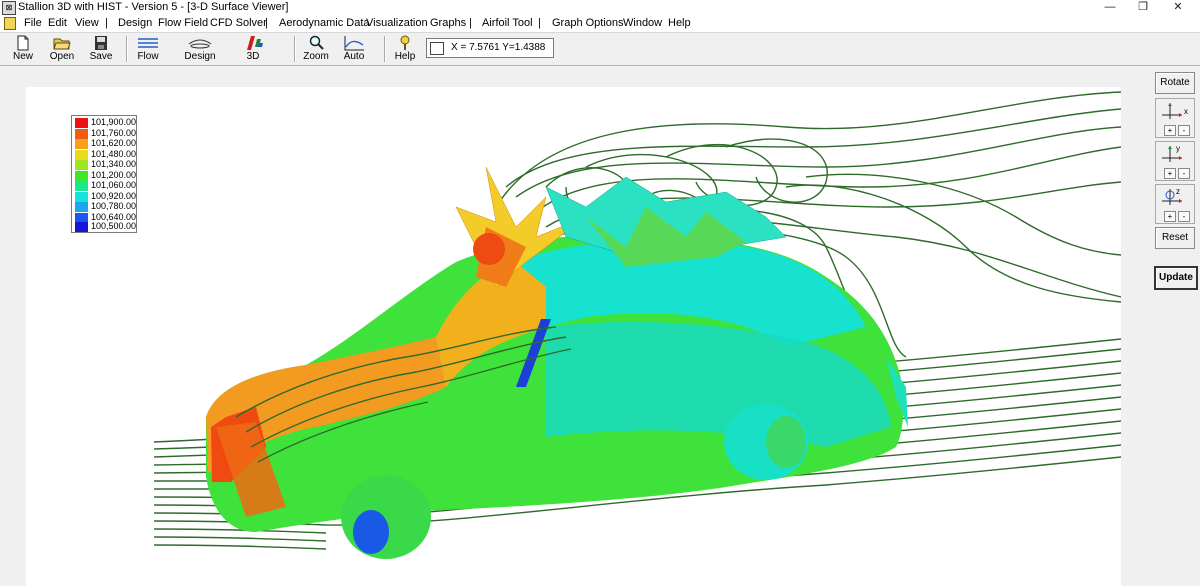  What do you see at coordinates (10, 23) in the screenshot?
I see `mdi-document-icon` at bounding box center [10, 23].